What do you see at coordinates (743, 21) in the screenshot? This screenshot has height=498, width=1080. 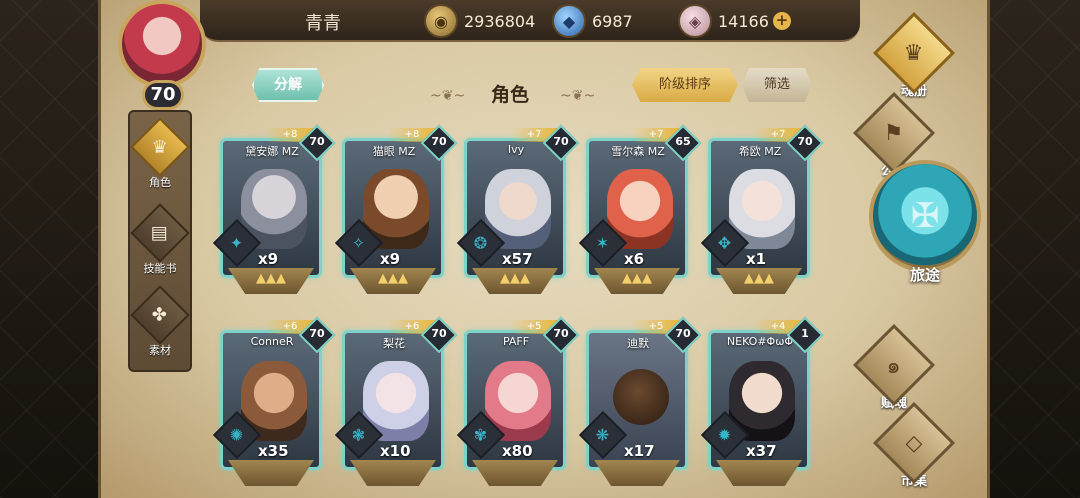 I see `gem-value: 14166` at bounding box center [743, 21].